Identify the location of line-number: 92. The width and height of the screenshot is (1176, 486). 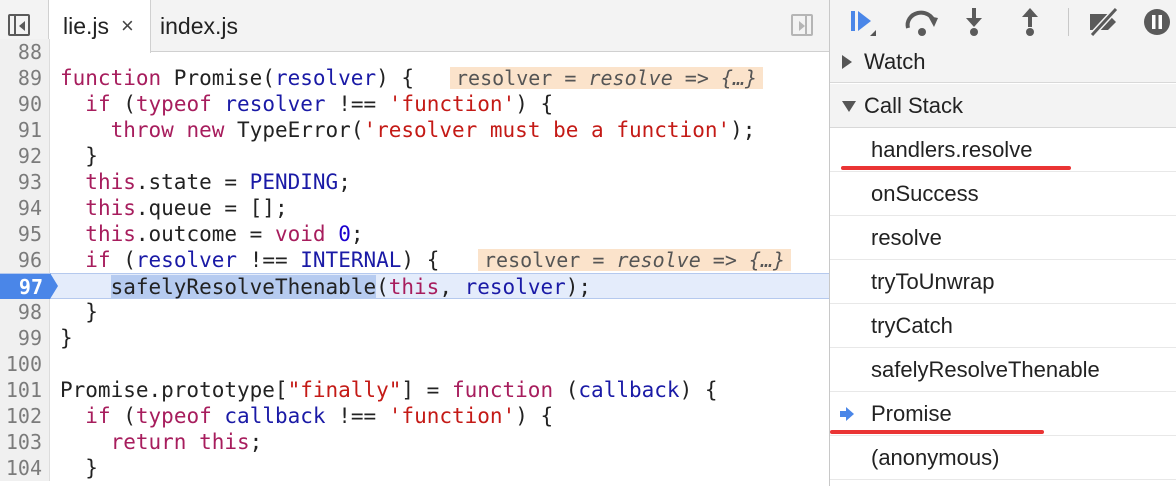
(25, 156).